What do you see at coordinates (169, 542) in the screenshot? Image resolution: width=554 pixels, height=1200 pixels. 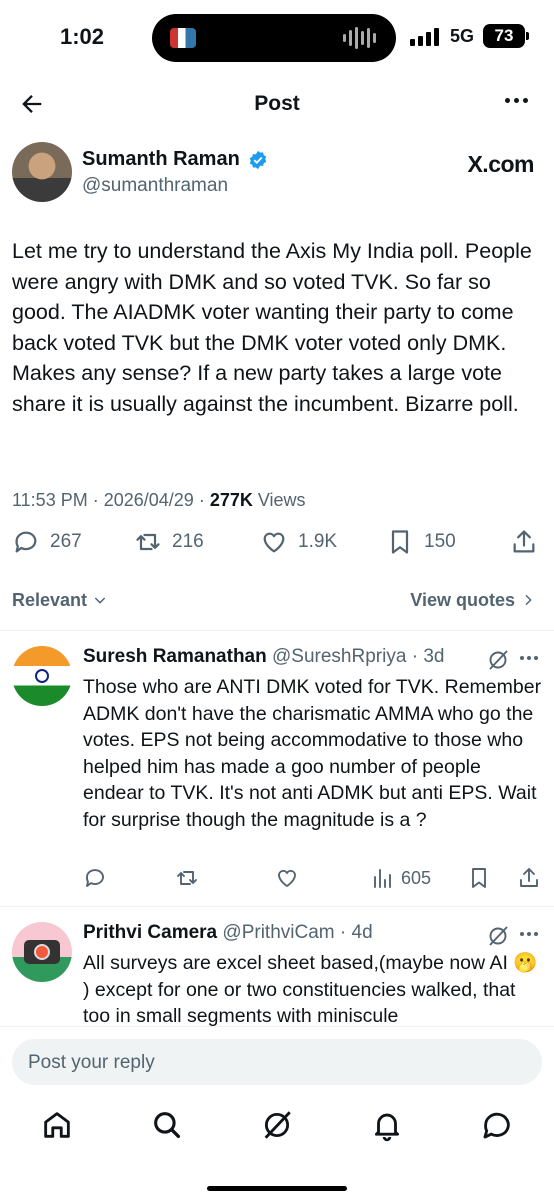 I see `repost-button: 216` at bounding box center [169, 542].